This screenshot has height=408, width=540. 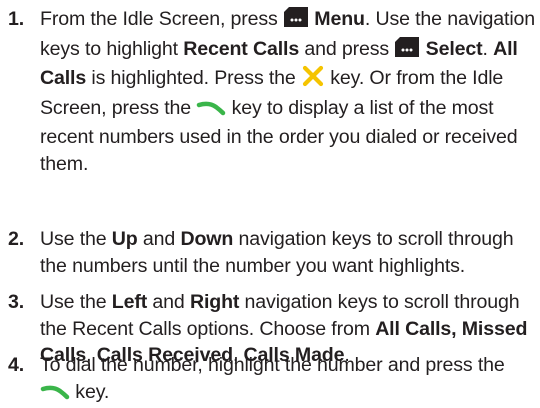 What do you see at coordinates (454, 48) in the screenshot?
I see `bold-term: Select` at bounding box center [454, 48].